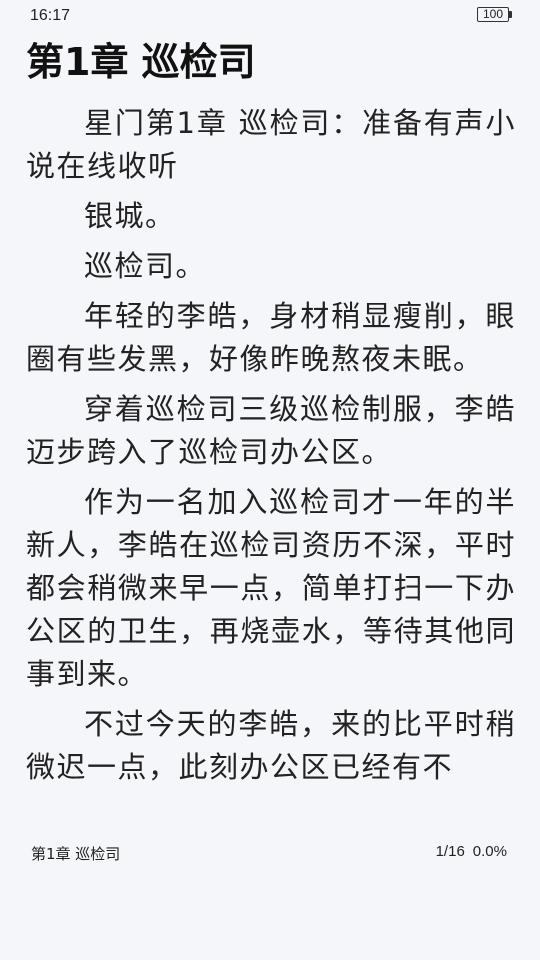 The width and height of the screenshot is (540, 960). What do you see at coordinates (271, 144) in the screenshot?
I see `paragraph: 星门第1章 巡检司：准备有声小说在线收听` at bounding box center [271, 144].